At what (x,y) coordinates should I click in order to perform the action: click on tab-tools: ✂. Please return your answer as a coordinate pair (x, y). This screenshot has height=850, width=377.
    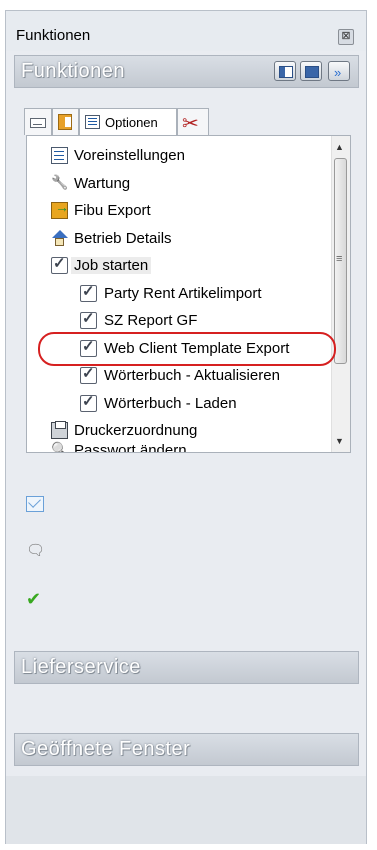
    Looking at the image, I should click on (193, 121).